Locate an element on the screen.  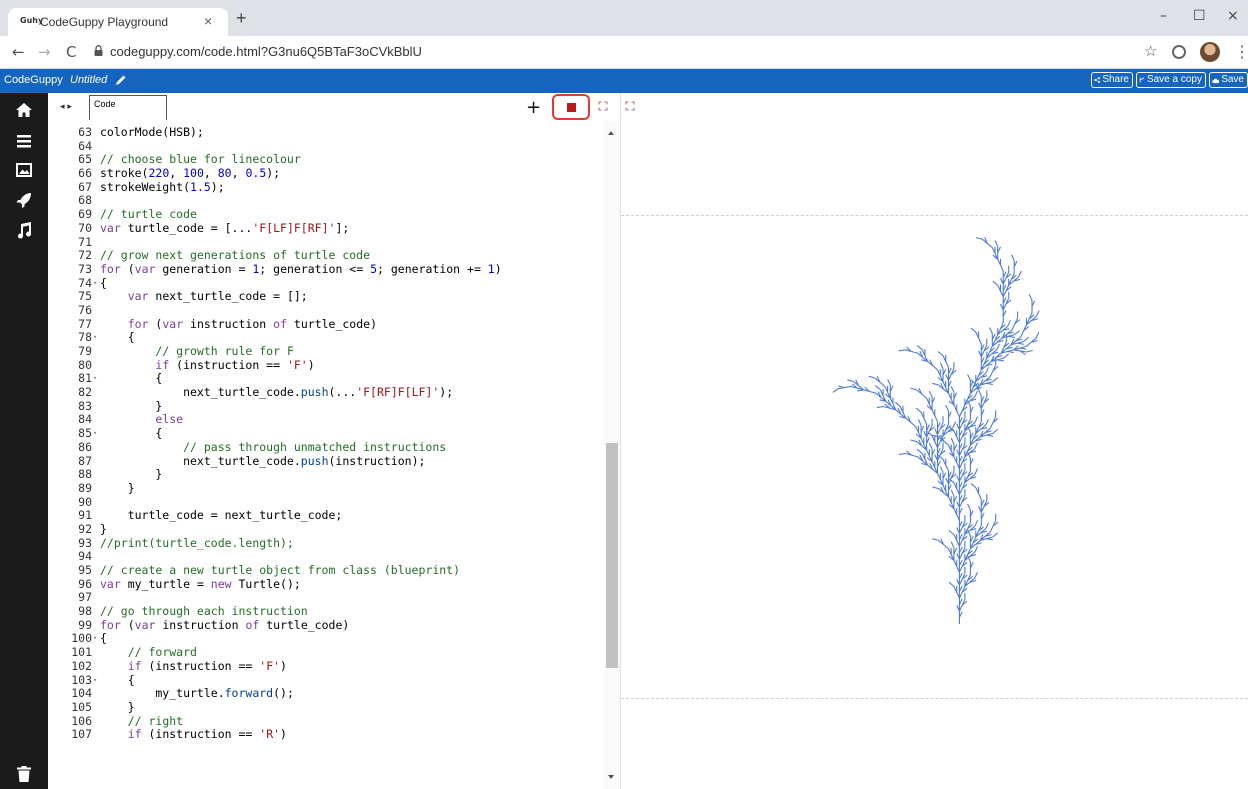
line-number: 65 is located at coordinates (85, 159).